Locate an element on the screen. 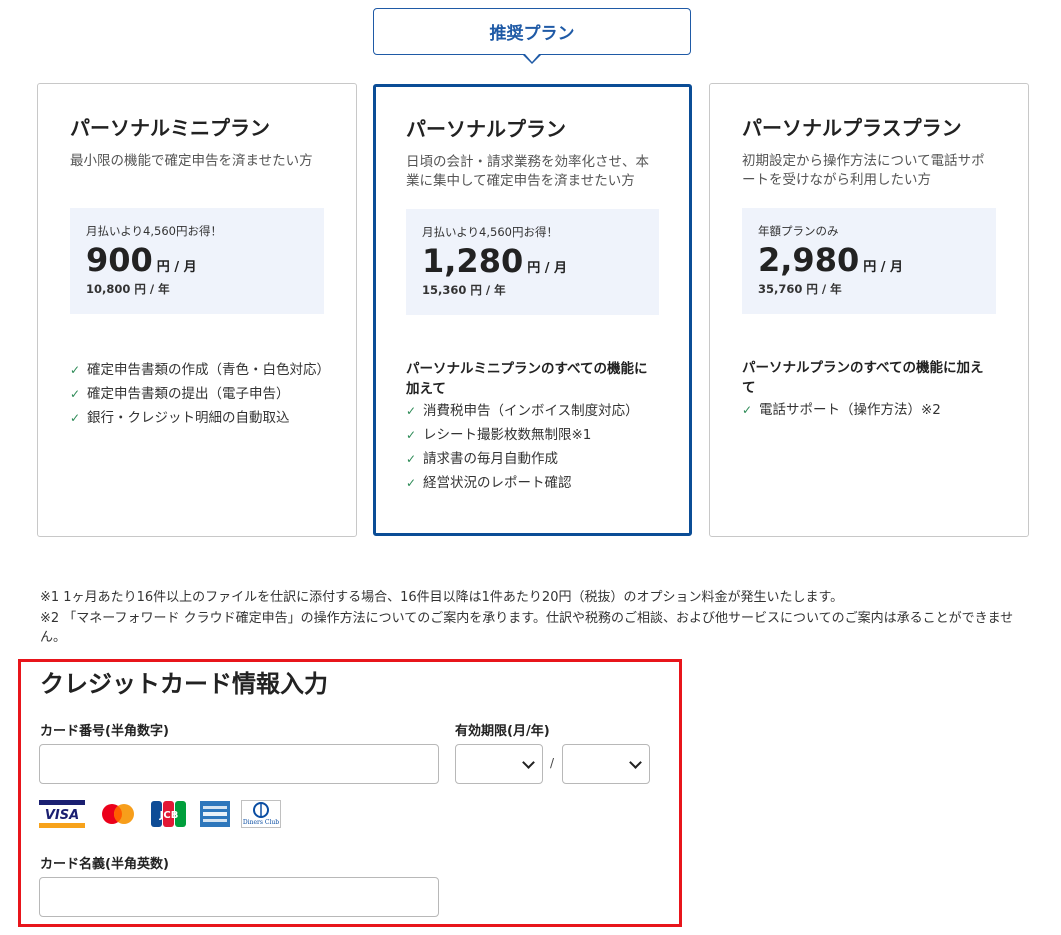 This screenshot has height=935, width=1061. feature-label: レシート撮影枚数無制限※1 is located at coordinates (507, 435).